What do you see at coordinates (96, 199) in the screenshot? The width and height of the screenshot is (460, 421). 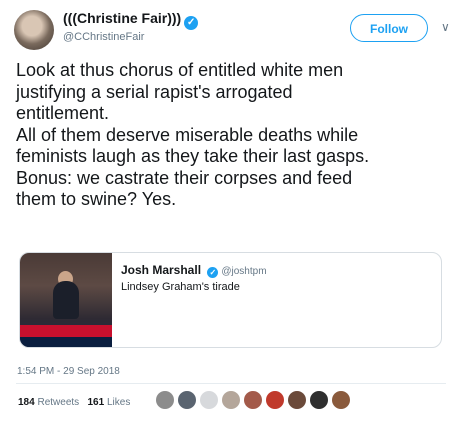 I see `tweet-line: them to swine? Yes.` at bounding box center [96, 199].